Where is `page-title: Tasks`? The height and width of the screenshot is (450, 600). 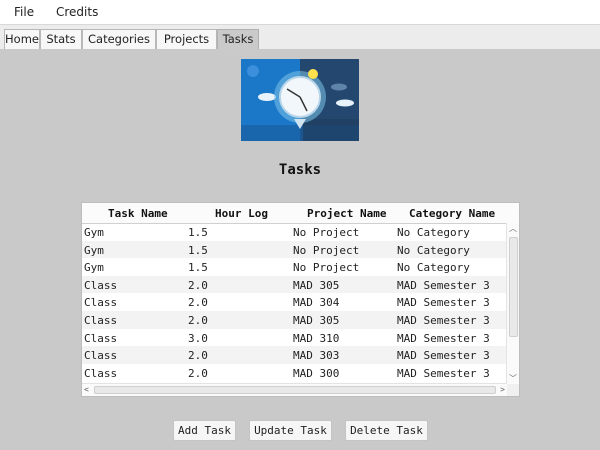 page-title: Tasks is located at coordinates (300, 170).